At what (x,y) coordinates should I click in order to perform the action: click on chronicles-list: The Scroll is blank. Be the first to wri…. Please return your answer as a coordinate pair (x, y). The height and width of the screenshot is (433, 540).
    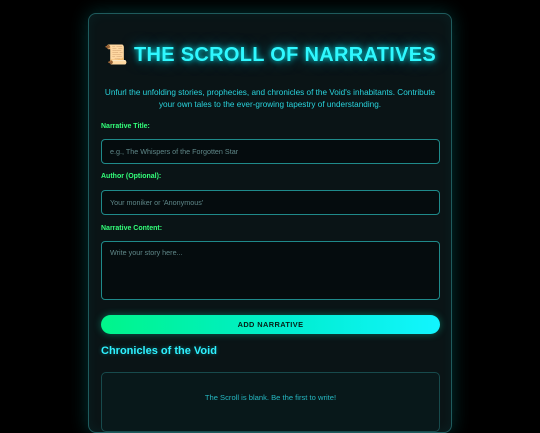
    Looking at the image, I should click on (270, 402).